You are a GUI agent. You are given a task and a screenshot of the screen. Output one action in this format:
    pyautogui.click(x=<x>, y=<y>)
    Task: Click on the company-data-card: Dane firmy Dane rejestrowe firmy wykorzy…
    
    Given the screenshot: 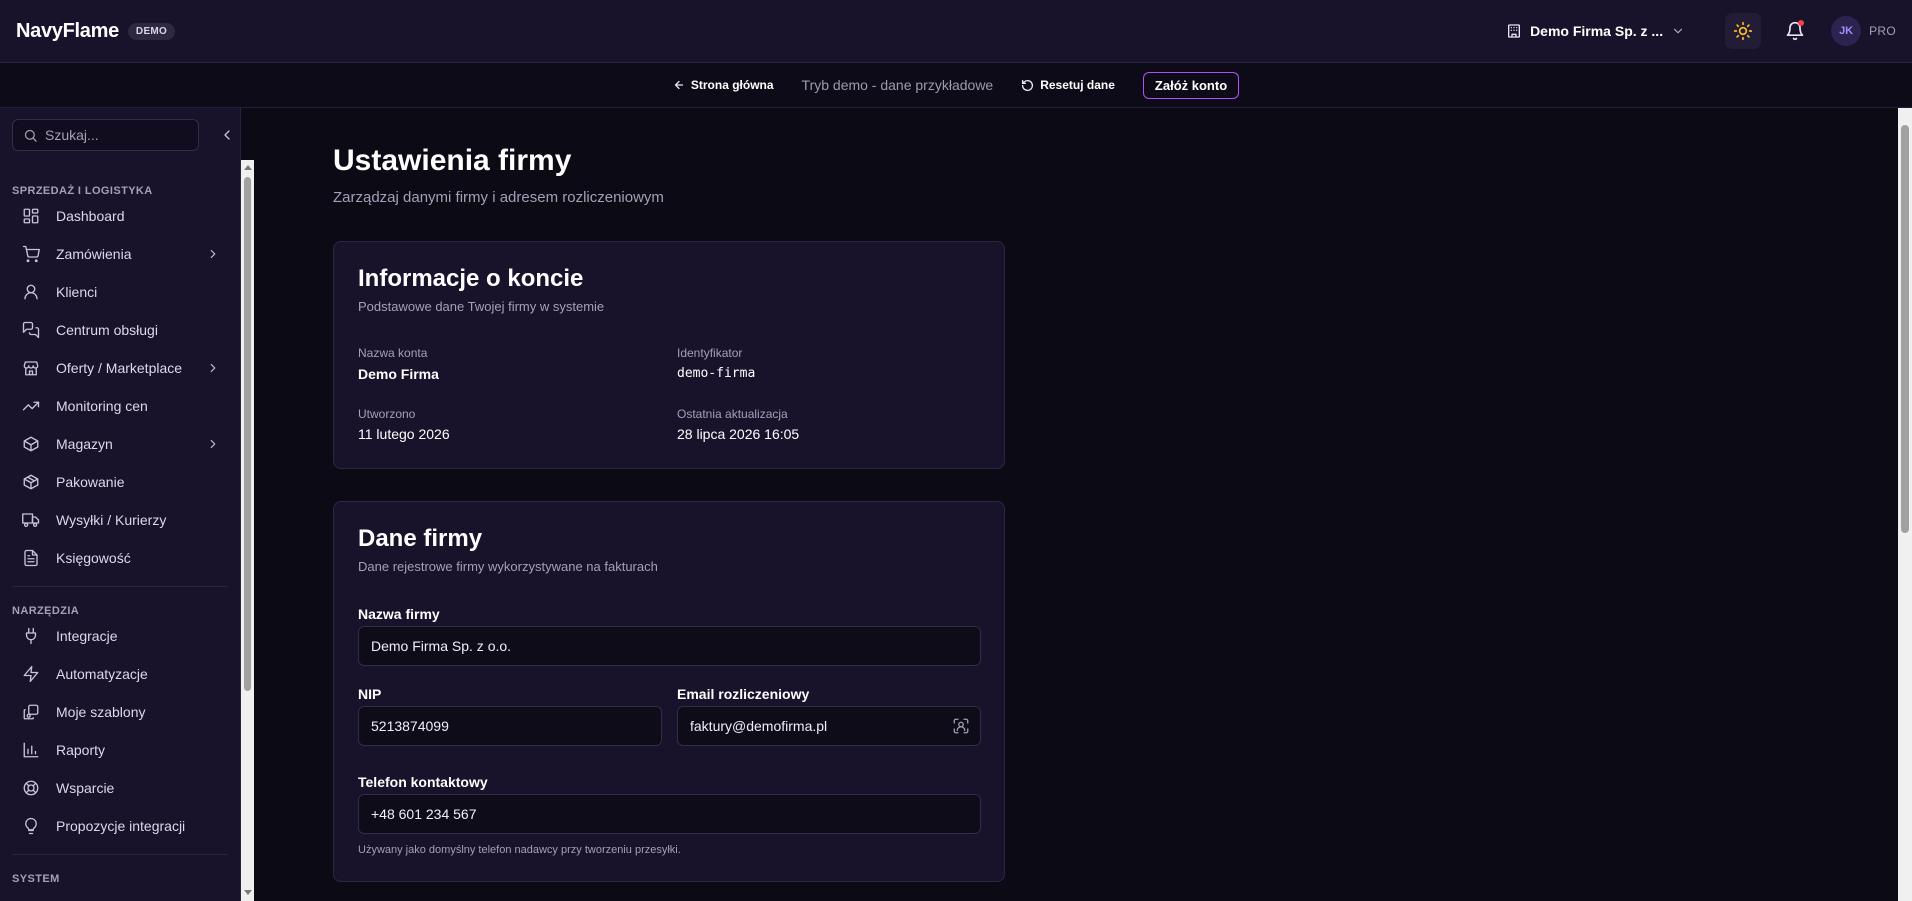 What is the action you would take?
    pyautogui.click(x=669, y=691)
    